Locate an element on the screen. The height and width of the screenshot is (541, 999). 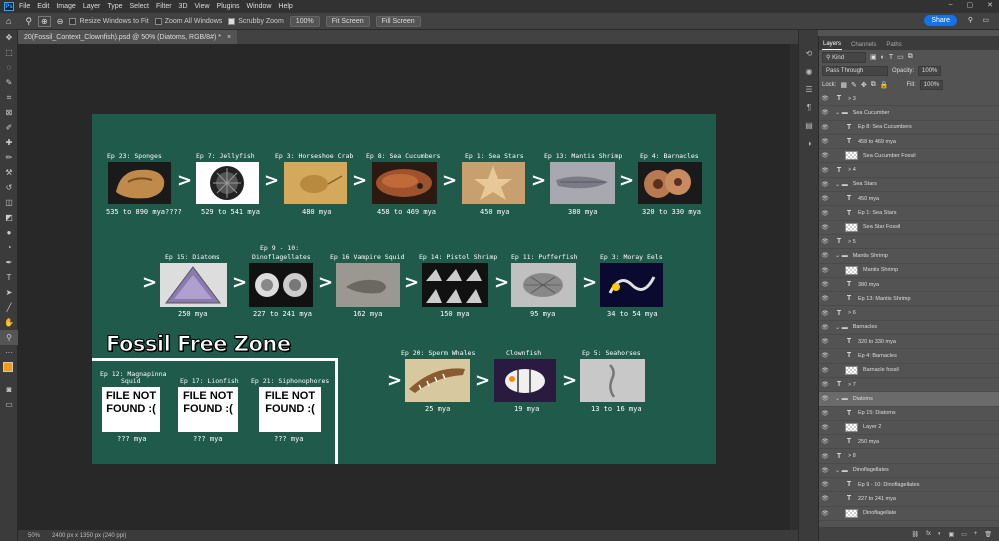
layer-row: 👁 Sea Star Fossil is located at coordinates (909, 228).